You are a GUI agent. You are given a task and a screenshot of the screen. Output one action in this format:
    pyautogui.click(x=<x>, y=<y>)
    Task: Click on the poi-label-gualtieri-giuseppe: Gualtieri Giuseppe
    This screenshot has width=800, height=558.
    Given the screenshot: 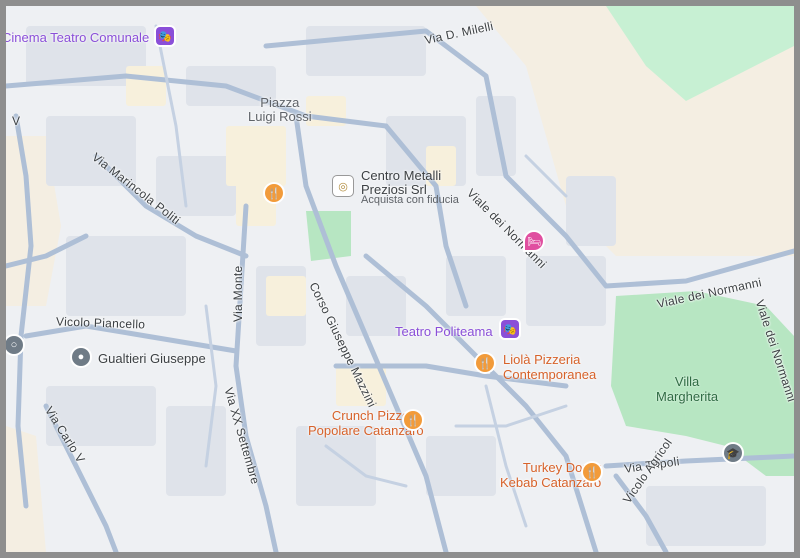 What is the action you would take?
    pyautogui.click(x=152, y=359)
    